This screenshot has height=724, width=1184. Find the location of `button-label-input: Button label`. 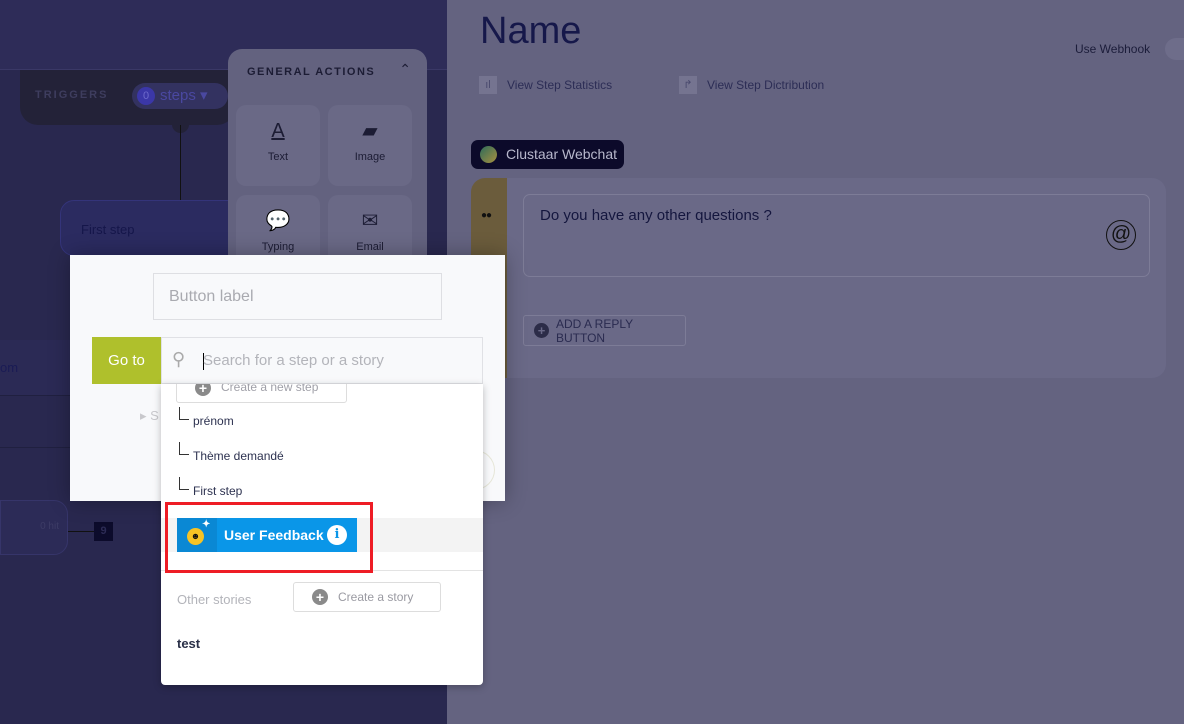

button-label-input: Button label is located at coordinates (297, 296).